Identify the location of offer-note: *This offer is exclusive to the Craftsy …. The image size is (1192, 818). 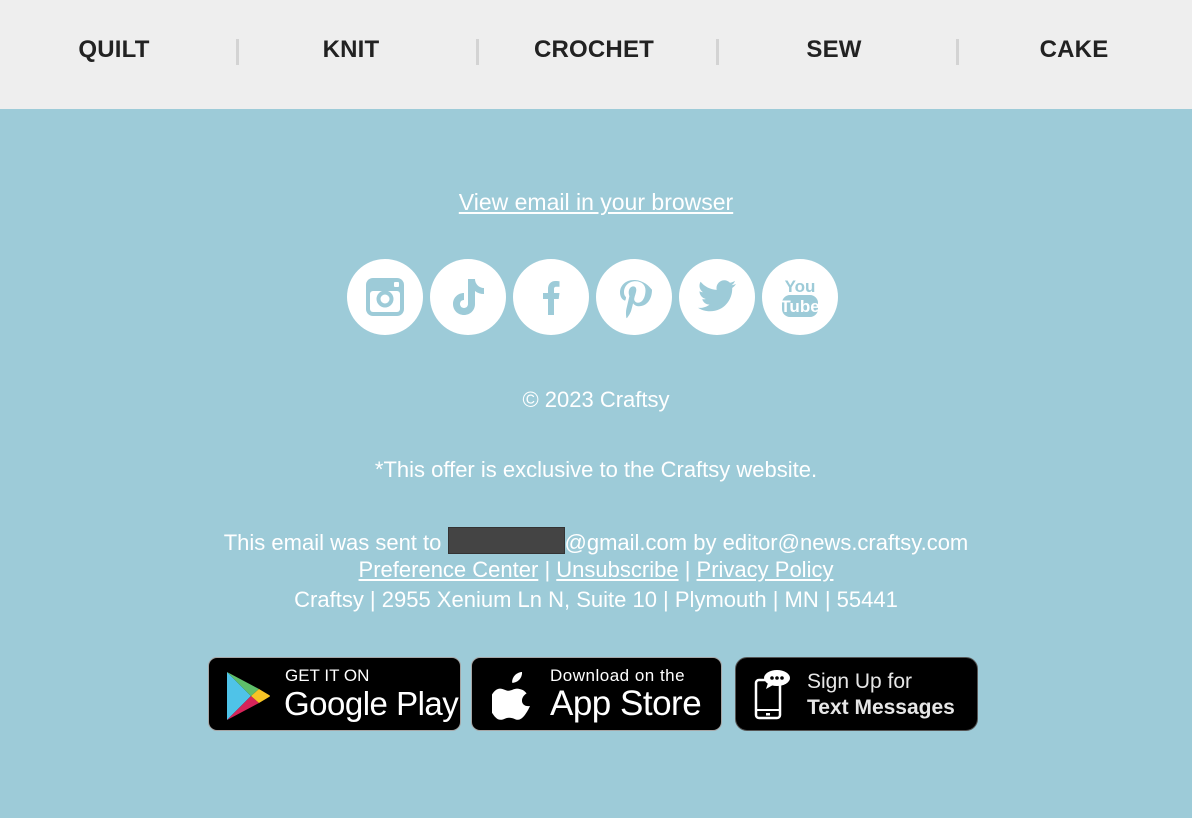
(596, 469).